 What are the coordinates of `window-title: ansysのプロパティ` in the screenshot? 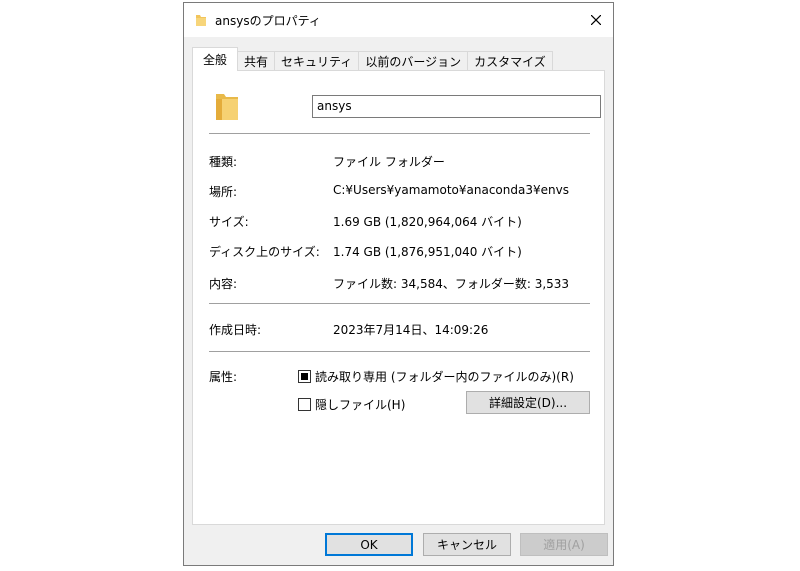 It's located at (268, 21).